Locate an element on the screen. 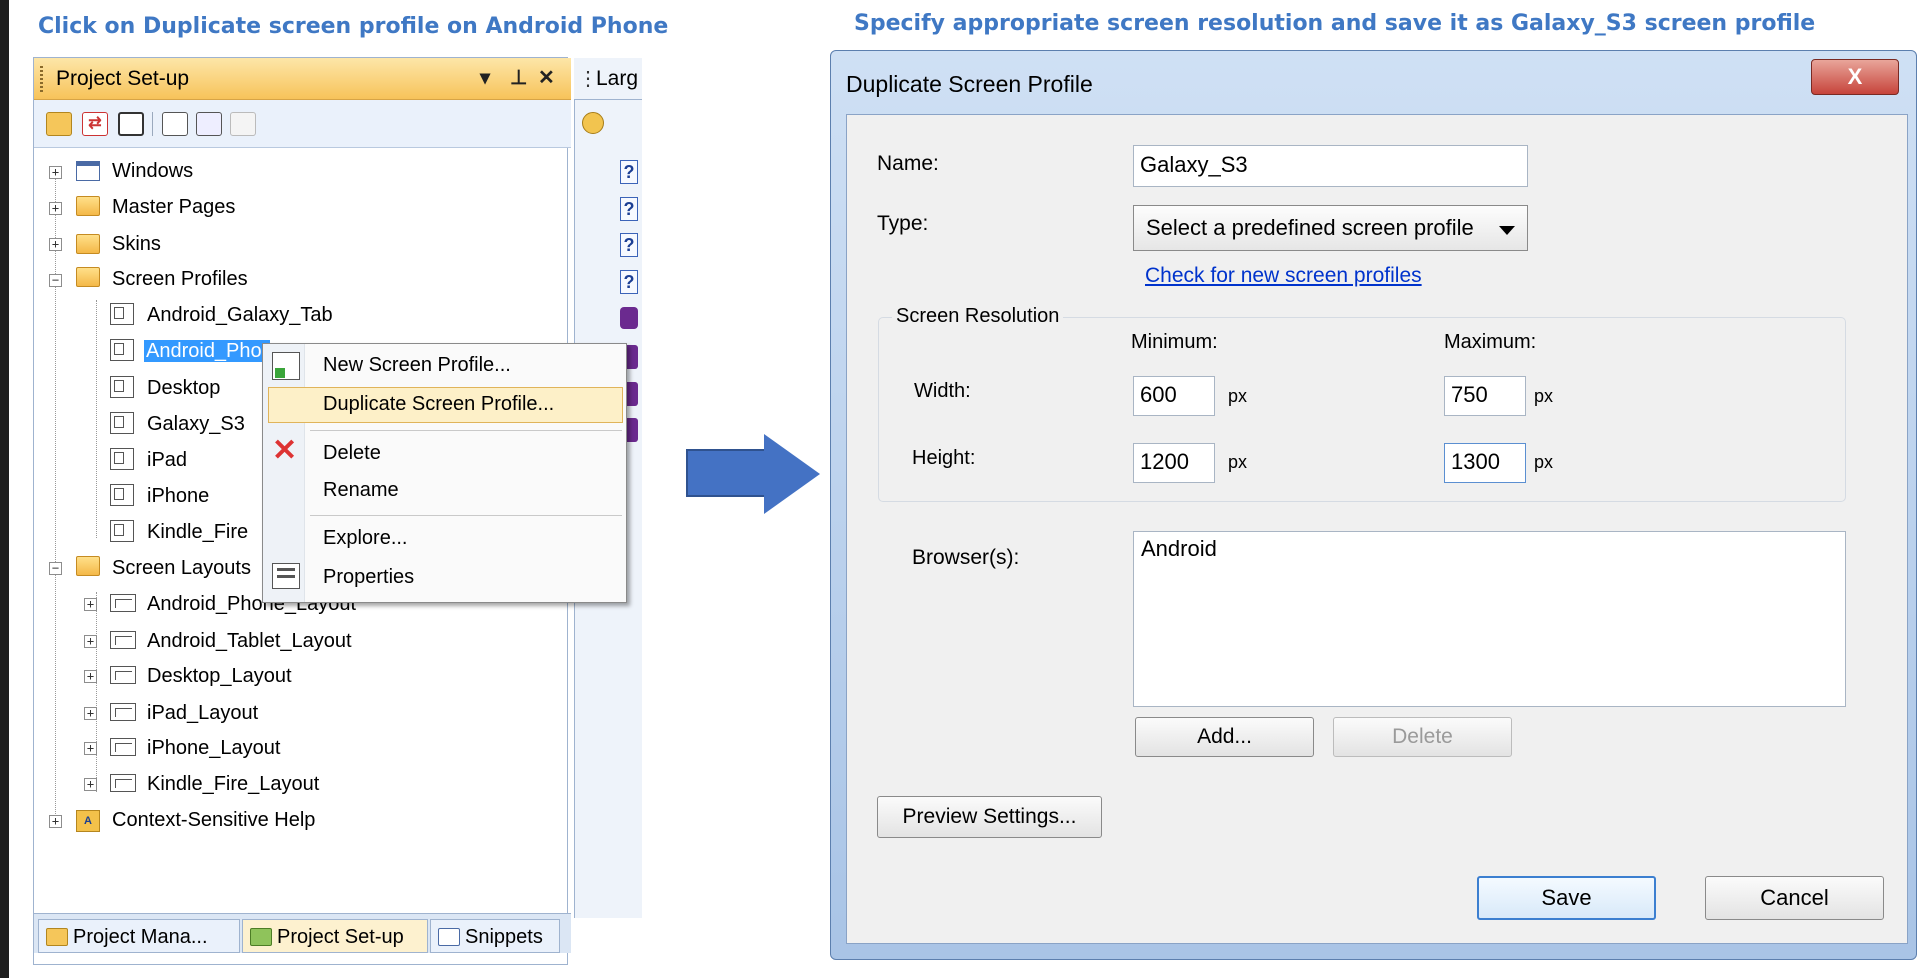 The width and height of the screenshot is (1917, 978). browsers-list: Android is located at coordinates (1489, 619).